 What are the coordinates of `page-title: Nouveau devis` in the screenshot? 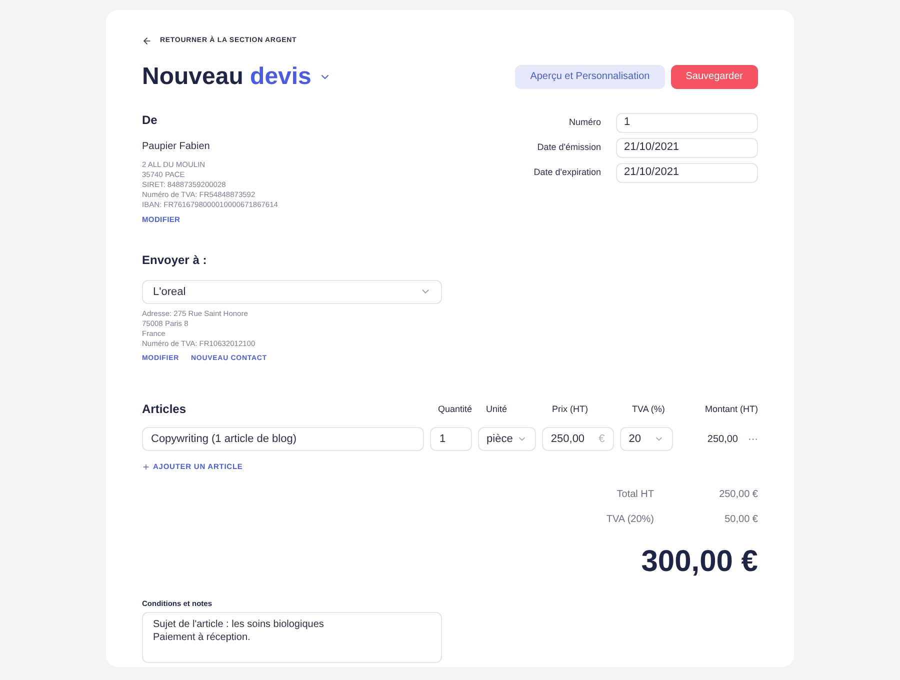 It's located at (227, 77).